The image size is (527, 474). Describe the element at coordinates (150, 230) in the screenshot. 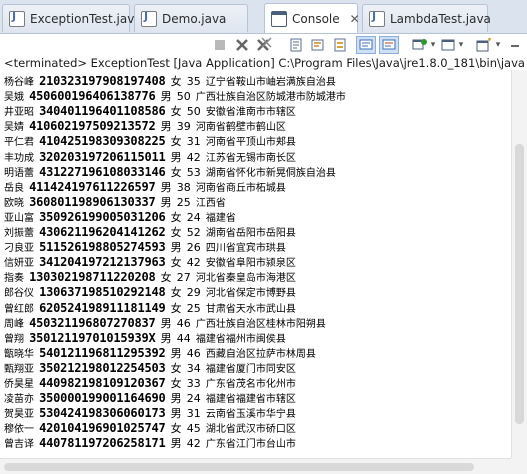

I see `console-line: 刘振蕾 430621196204141262 女 52 湖南省岳阳市岳阳县` at that location.